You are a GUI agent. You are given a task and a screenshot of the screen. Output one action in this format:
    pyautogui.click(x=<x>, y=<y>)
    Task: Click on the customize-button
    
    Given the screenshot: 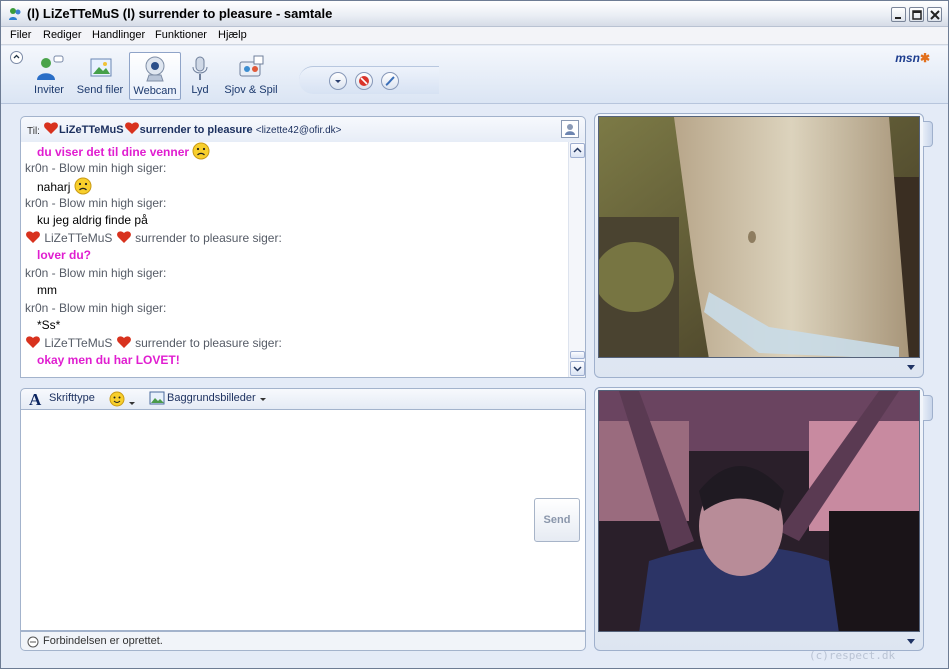 What is the action you would take?
    pyautogui.click(x=390, y=81)
    